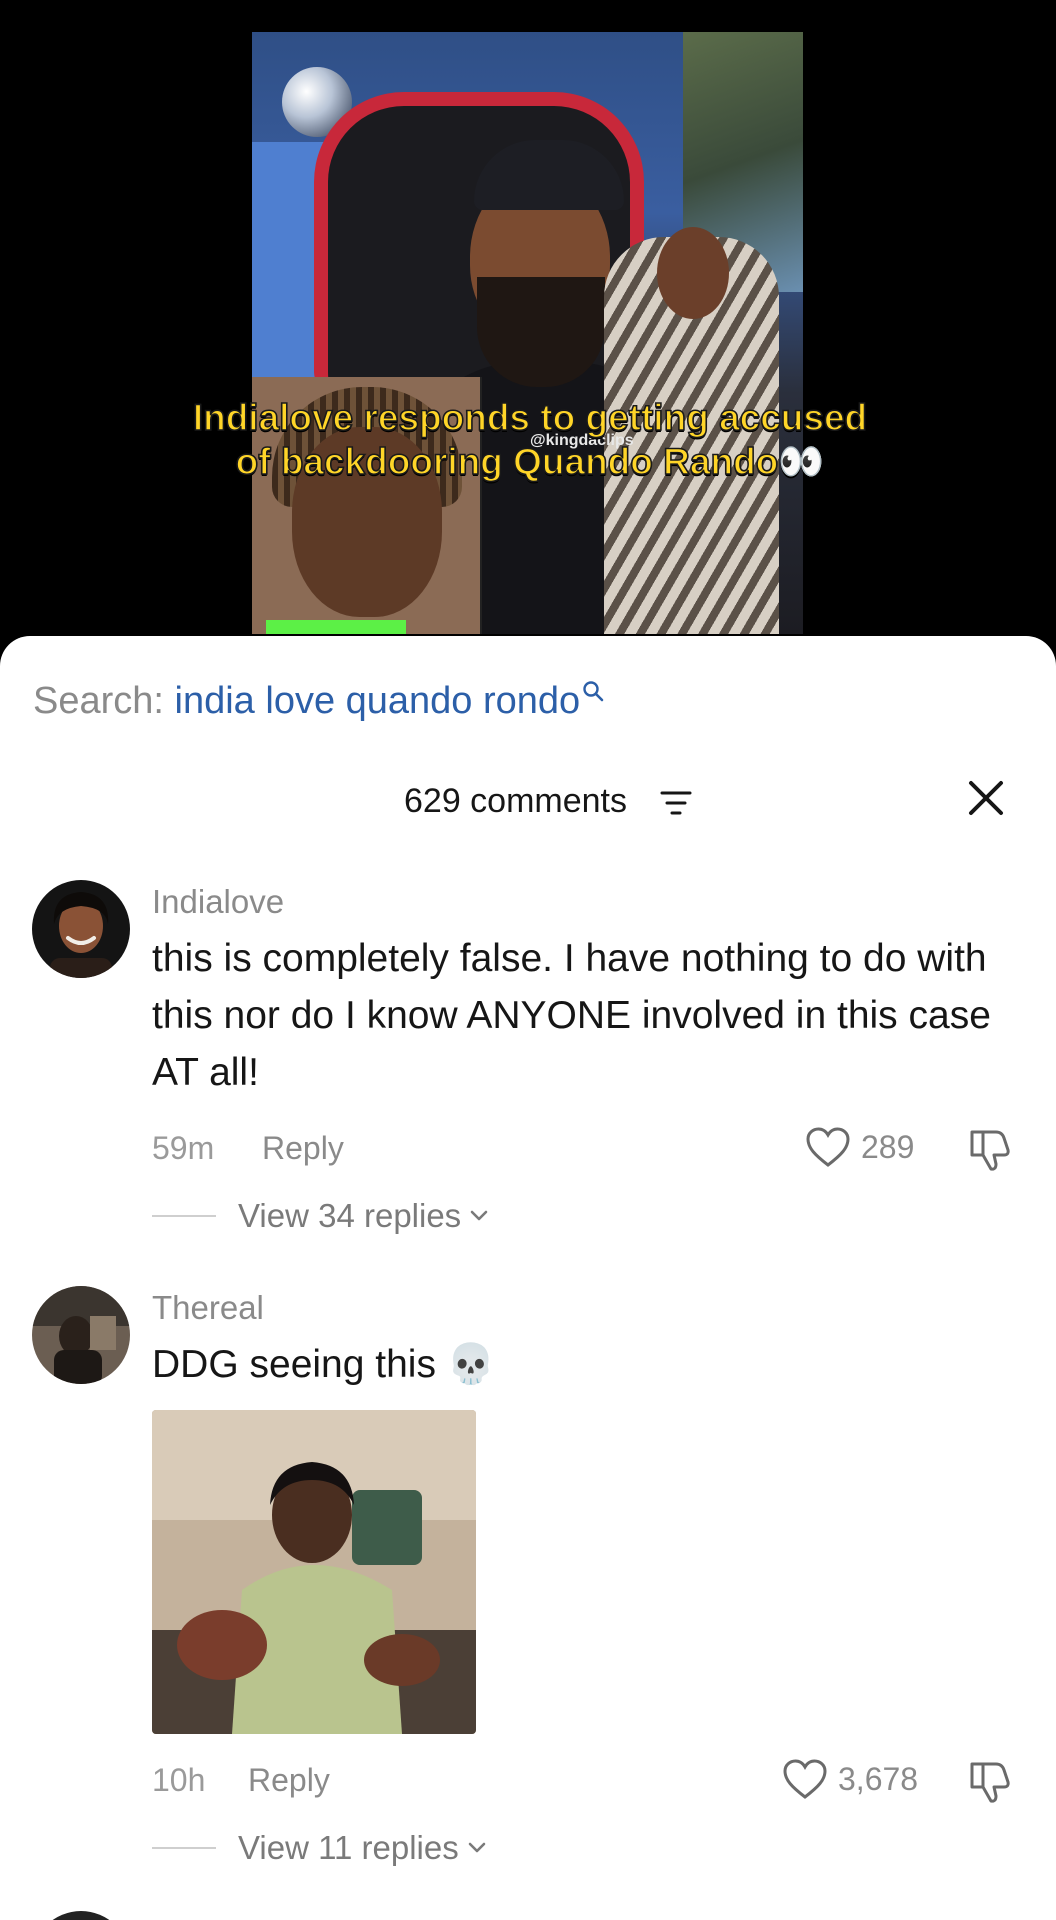 The width and height of the screenshot is (1056, 1920). Describe the element at coordinates (324, 1364) in the screenshot. I see `comment-text: DDG seeing this 💀` at that location.